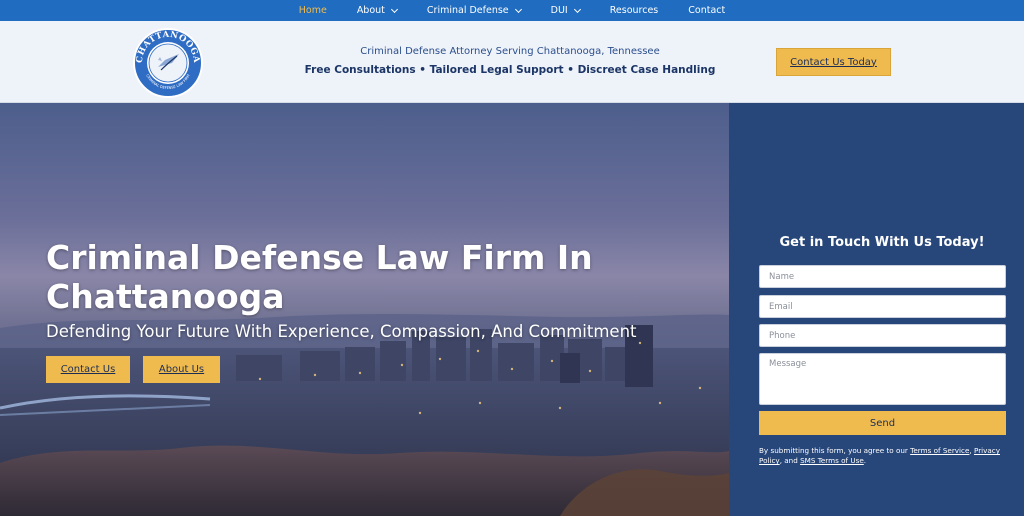  I want to click on hero-contact-us-button: Contact Us, so click(88, 369).